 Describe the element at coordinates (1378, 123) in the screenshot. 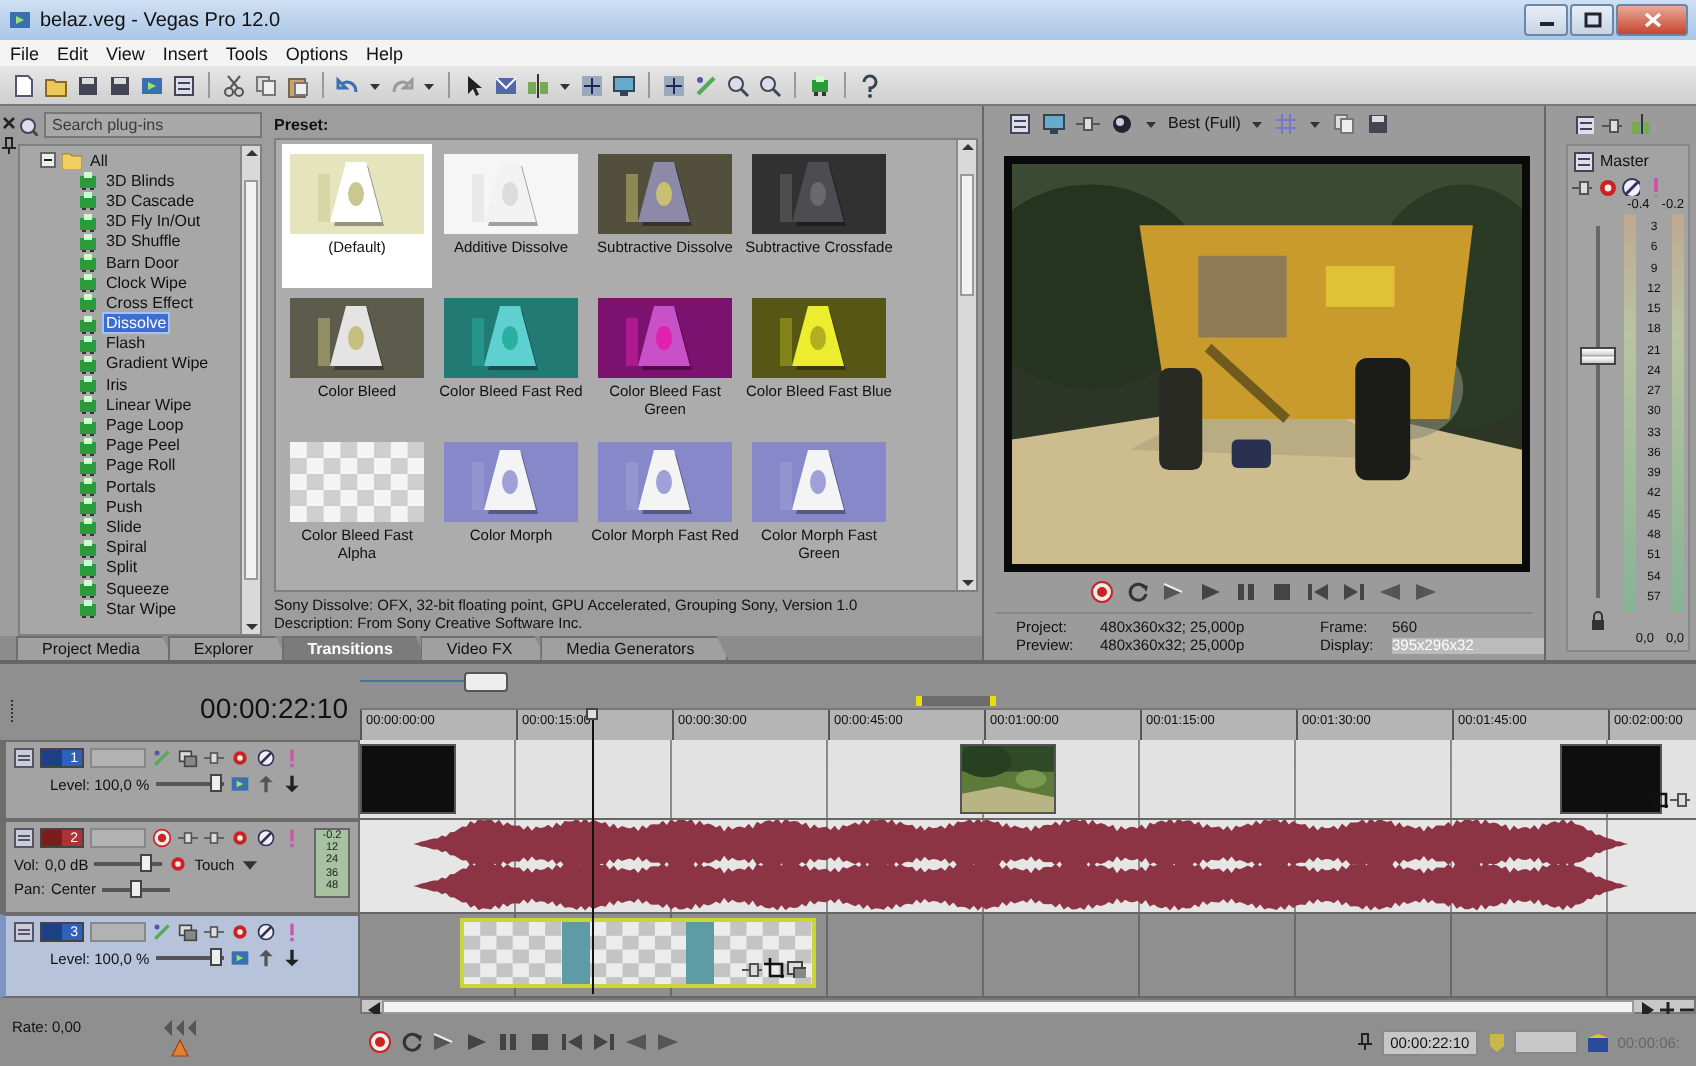

I see `save-icon` at that location.